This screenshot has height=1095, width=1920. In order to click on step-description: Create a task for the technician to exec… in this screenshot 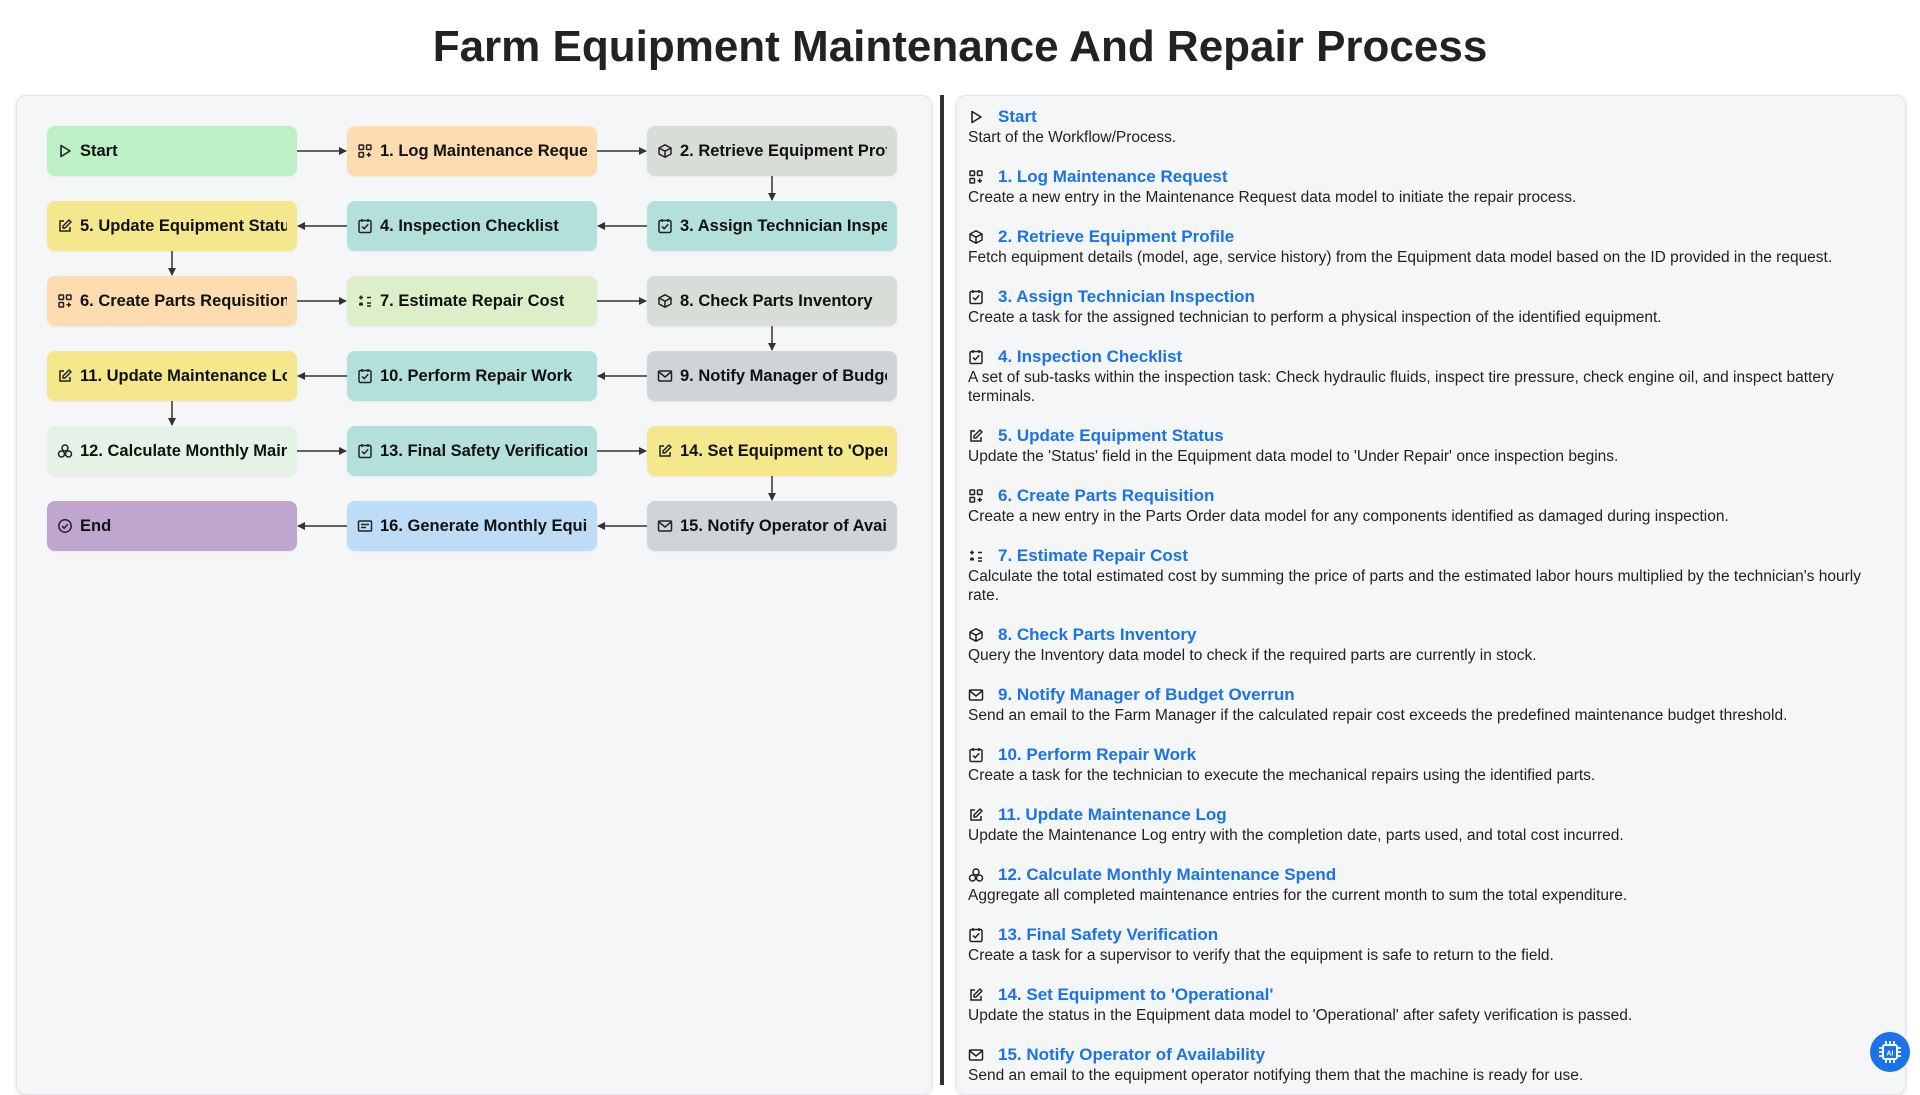, I will do `click(1282, 775)`.